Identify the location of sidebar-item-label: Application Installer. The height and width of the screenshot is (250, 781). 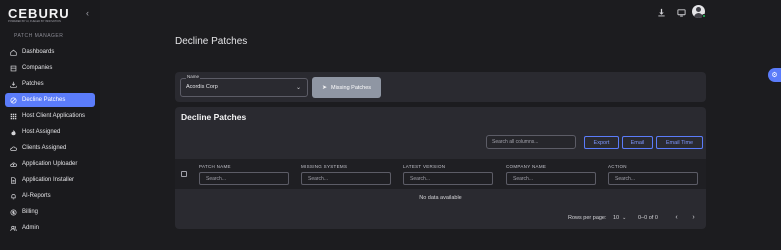
(48, 180).